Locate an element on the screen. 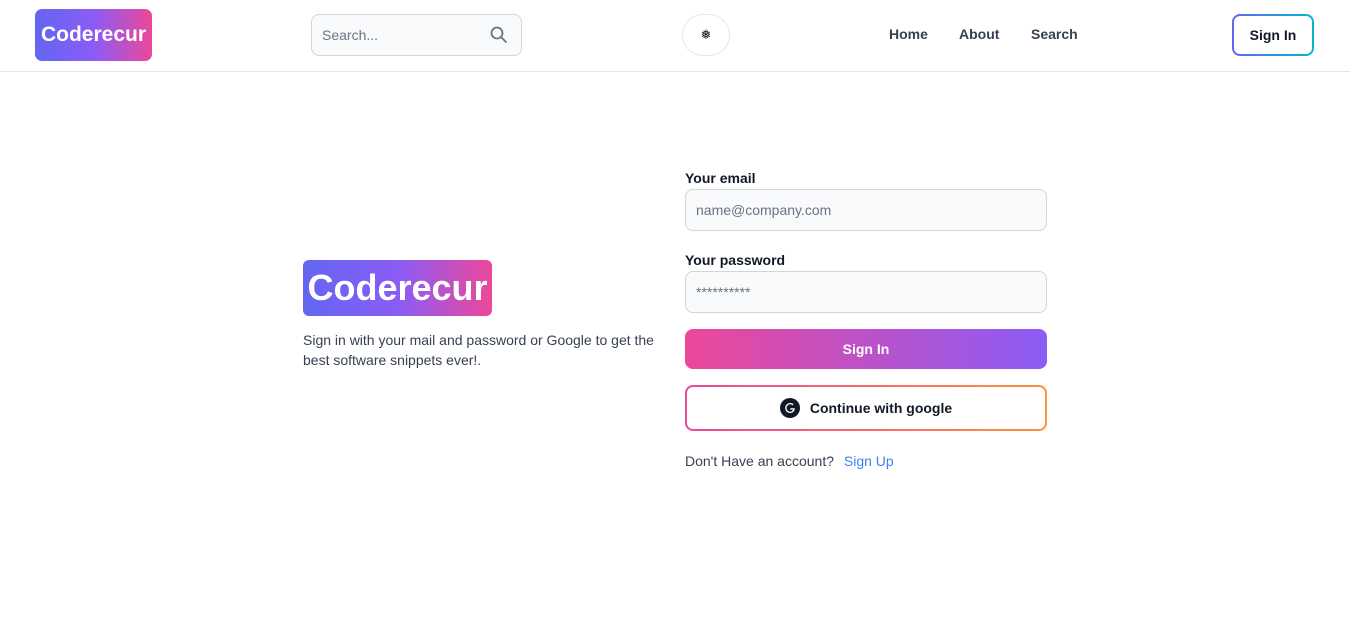 This screenshot has width=1350, height=619. google-signin-button: Continue with google is located at coordinates (866, 408).